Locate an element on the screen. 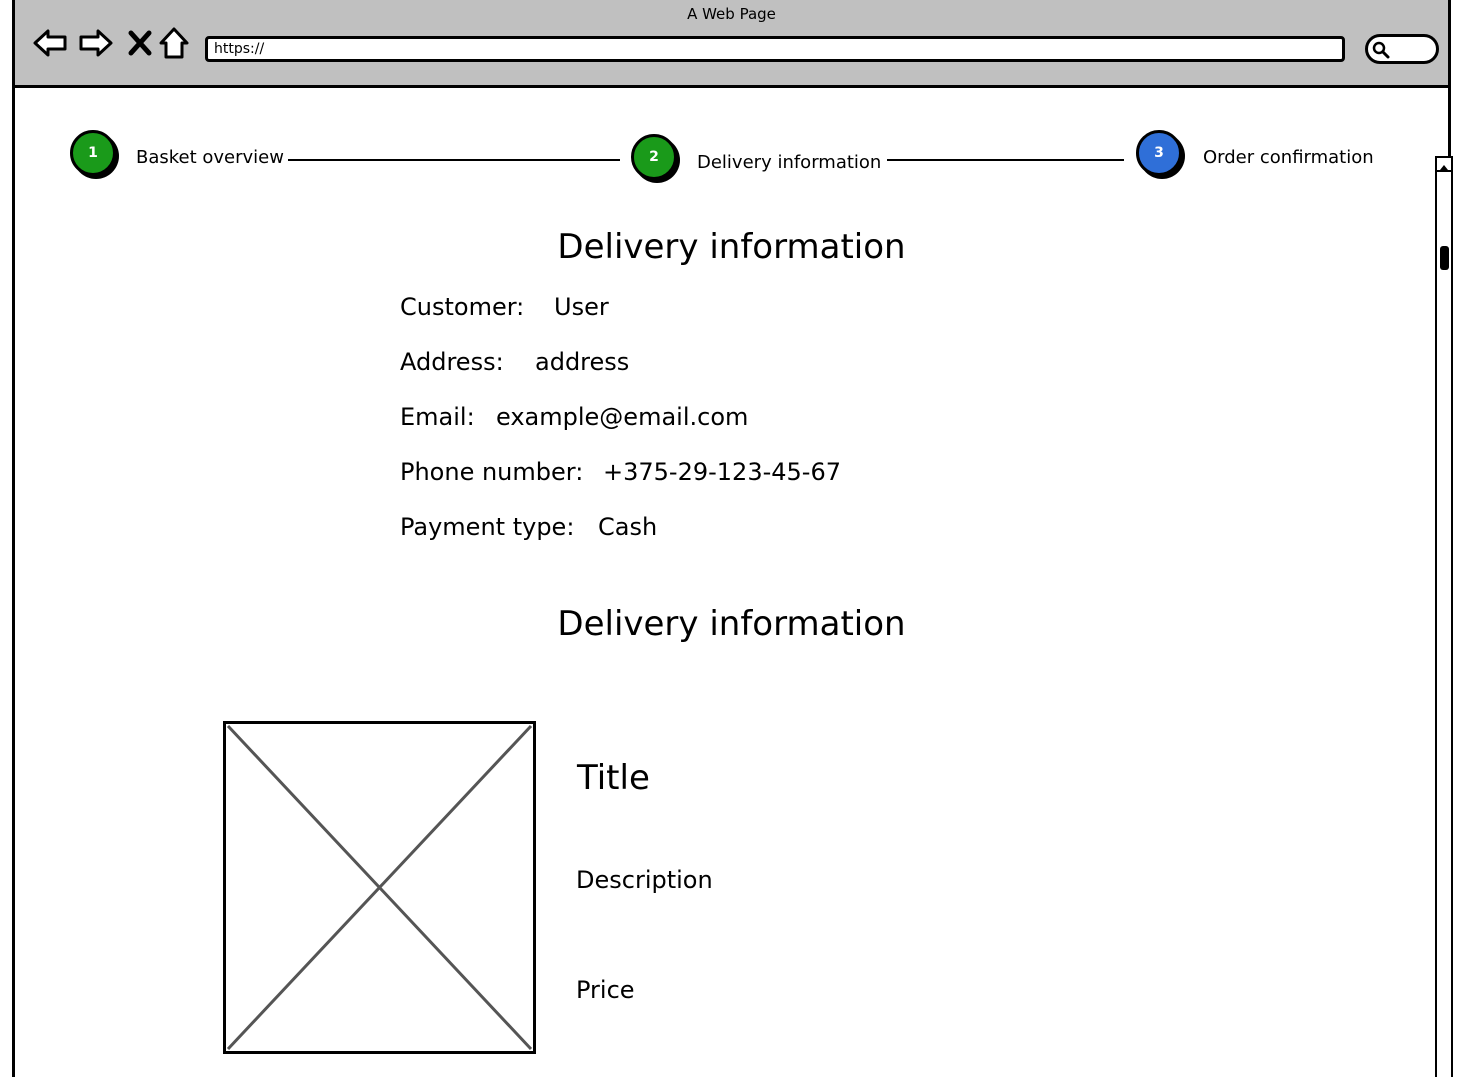  customer-row: Customer: User is located at coordinates (504, 307).